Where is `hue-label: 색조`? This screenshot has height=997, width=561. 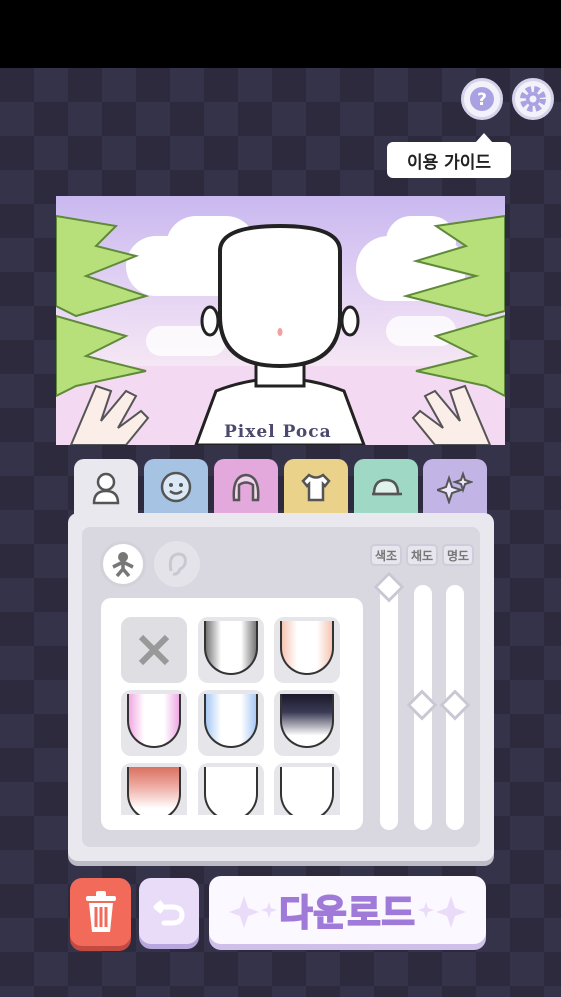 hue-label: 색조 is located at coordinates (386, 555).